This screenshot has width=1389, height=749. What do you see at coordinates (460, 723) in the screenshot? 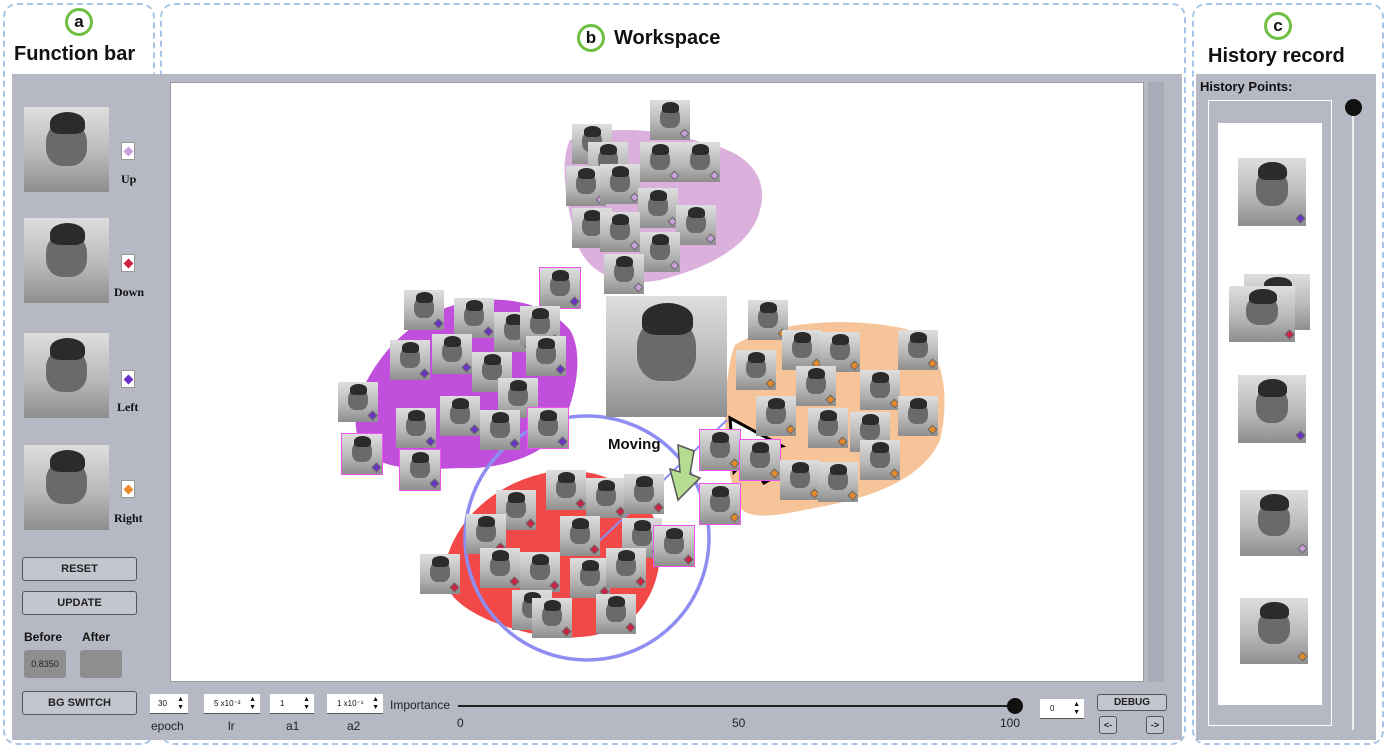
I see `importance-tick-0: 0` at bounding box center [460, 723].